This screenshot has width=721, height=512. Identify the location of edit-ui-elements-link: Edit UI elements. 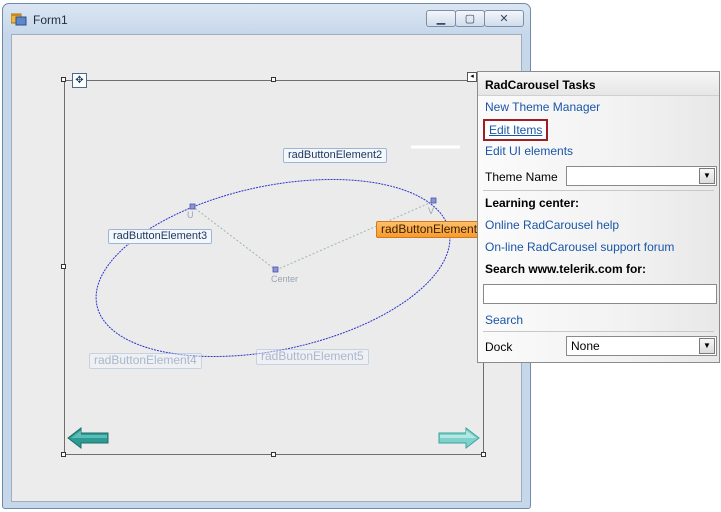
(529, 151).